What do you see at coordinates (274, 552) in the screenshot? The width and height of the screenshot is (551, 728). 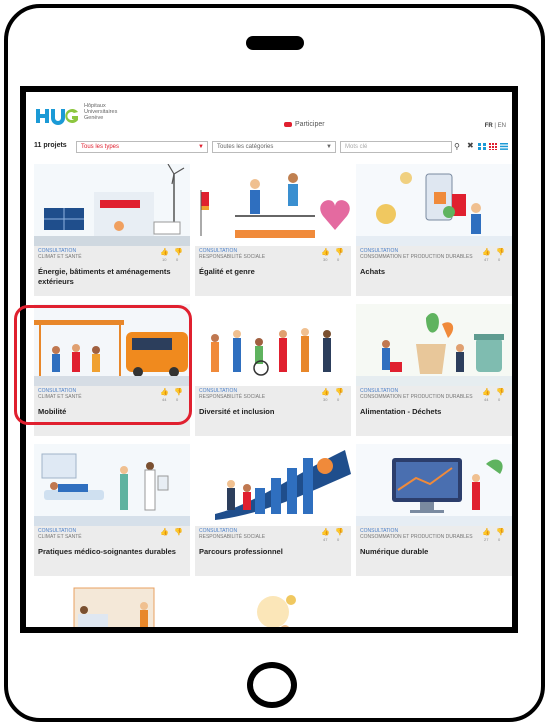 I see `project-title: Parcours professionnel` at bounding box center [274, 552].